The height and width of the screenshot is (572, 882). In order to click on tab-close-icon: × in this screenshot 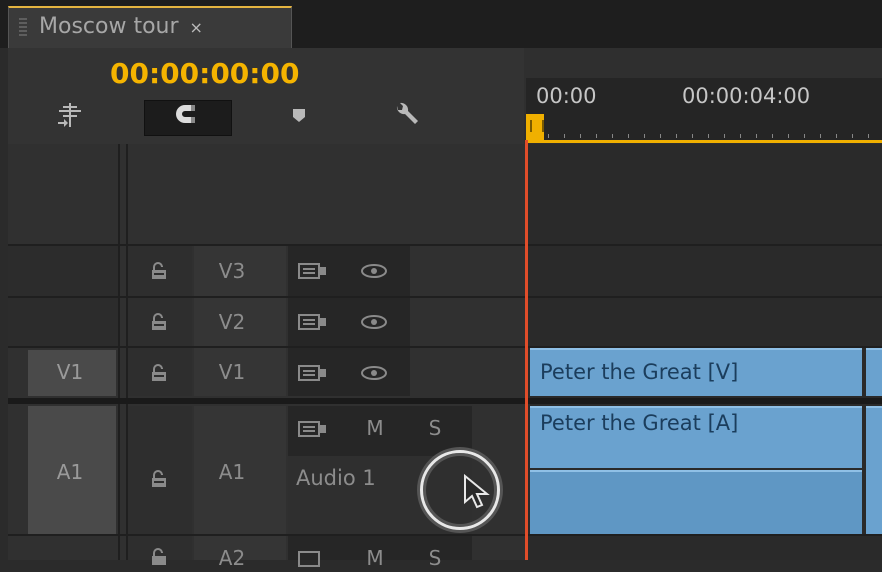, I will do `click(196, 27)`.